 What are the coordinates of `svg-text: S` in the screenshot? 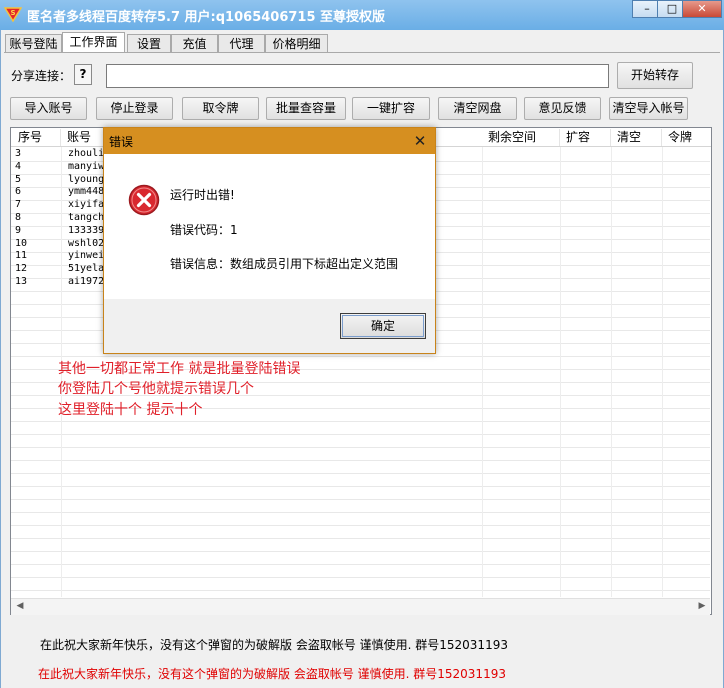 It's located at (12, 13).